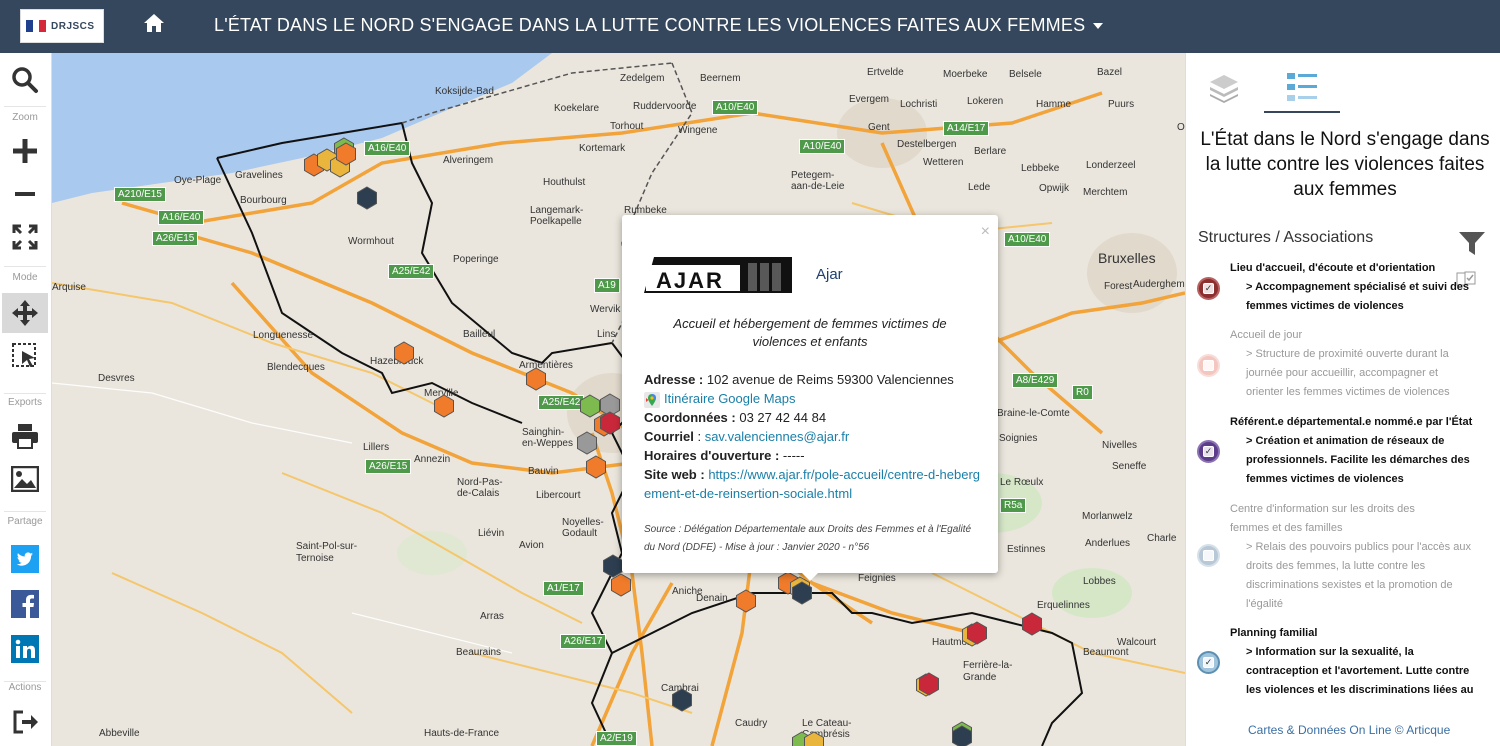 This screenshot has width=1500, height=746. What do you see at coordinates (140, 194) in the screenshot?
I see `road-shield: A210/E15` at bounding box center [140, 194].